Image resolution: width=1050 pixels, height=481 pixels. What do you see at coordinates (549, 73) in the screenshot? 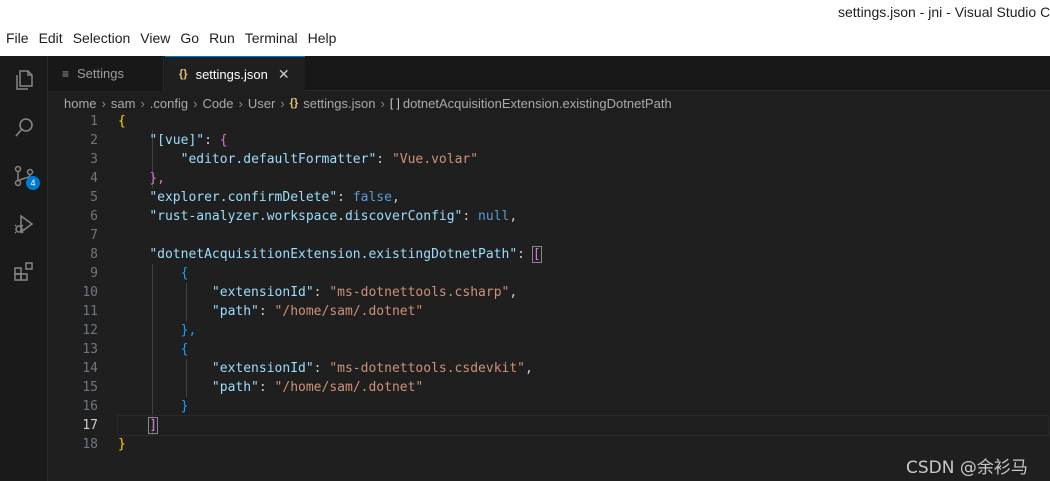
I see `tab-bar: ≡ Settings {} settings.json ✕` at bounding box center [549, 73].